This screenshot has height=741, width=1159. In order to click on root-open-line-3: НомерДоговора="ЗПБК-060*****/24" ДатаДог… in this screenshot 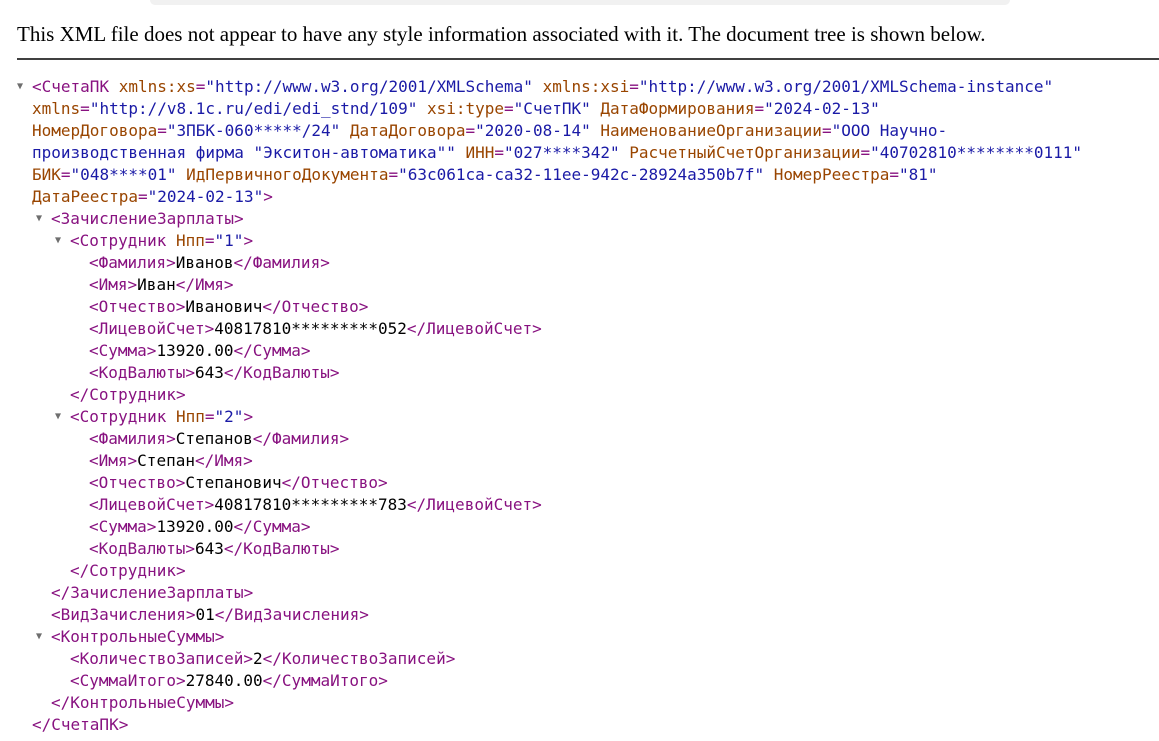, I will do `click(490, 130)`.